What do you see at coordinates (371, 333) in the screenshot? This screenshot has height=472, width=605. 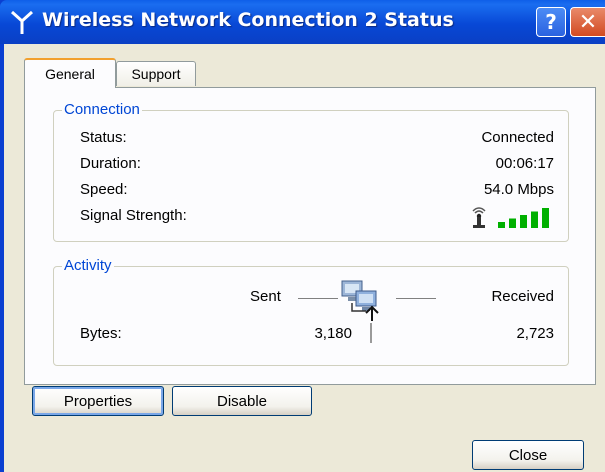 I see `activity-divider` at bounding box center [371, 333].